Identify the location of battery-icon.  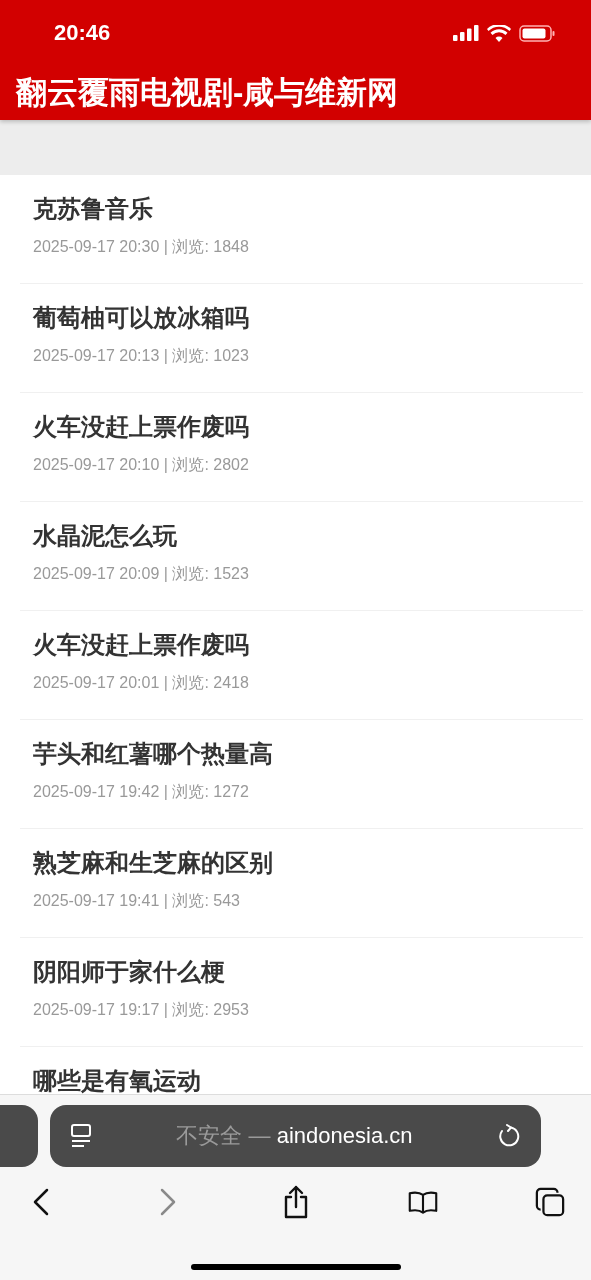
(537, 33).